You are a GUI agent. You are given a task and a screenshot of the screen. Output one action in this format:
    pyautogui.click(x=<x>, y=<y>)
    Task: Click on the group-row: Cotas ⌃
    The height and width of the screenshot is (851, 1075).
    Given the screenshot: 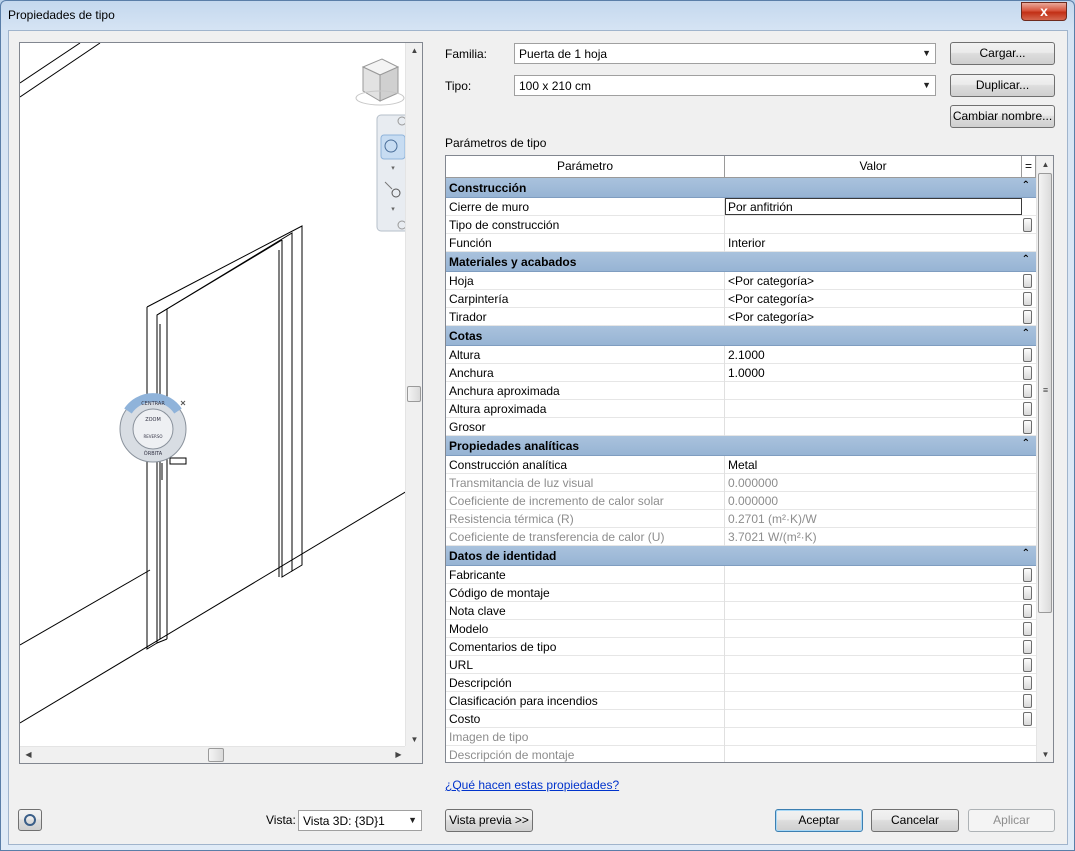 What is the action you would take?
    pyautogui.click(x=741, y=336)
    